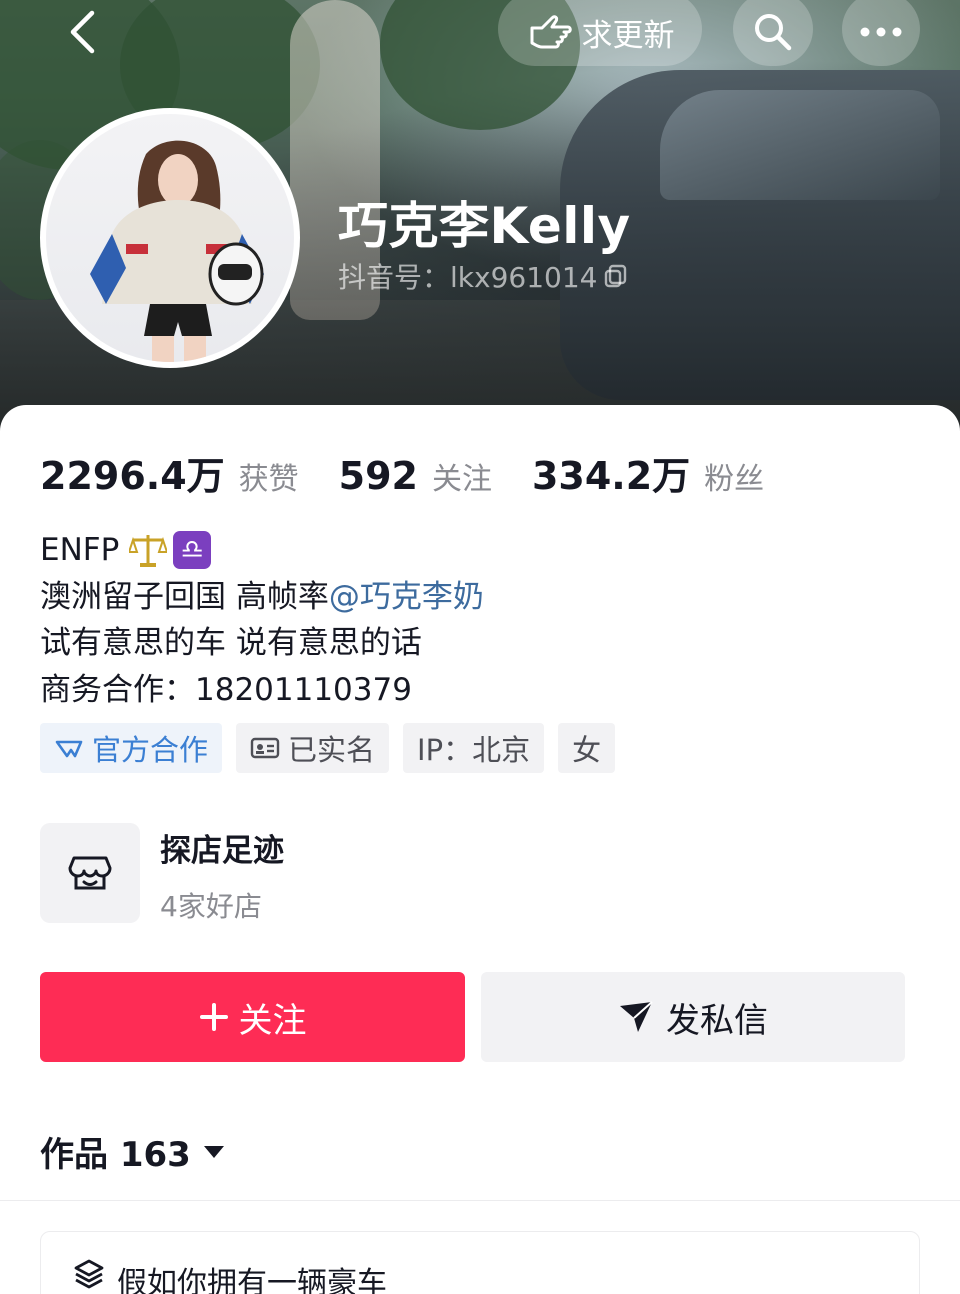 Image resolution: width=960 pixels, height=1294 pixels. What do you see at coordinates (222, 851) in the screenshot?
I see `shop-visits-title: 探店足迹` at bounding box center [222, 851].